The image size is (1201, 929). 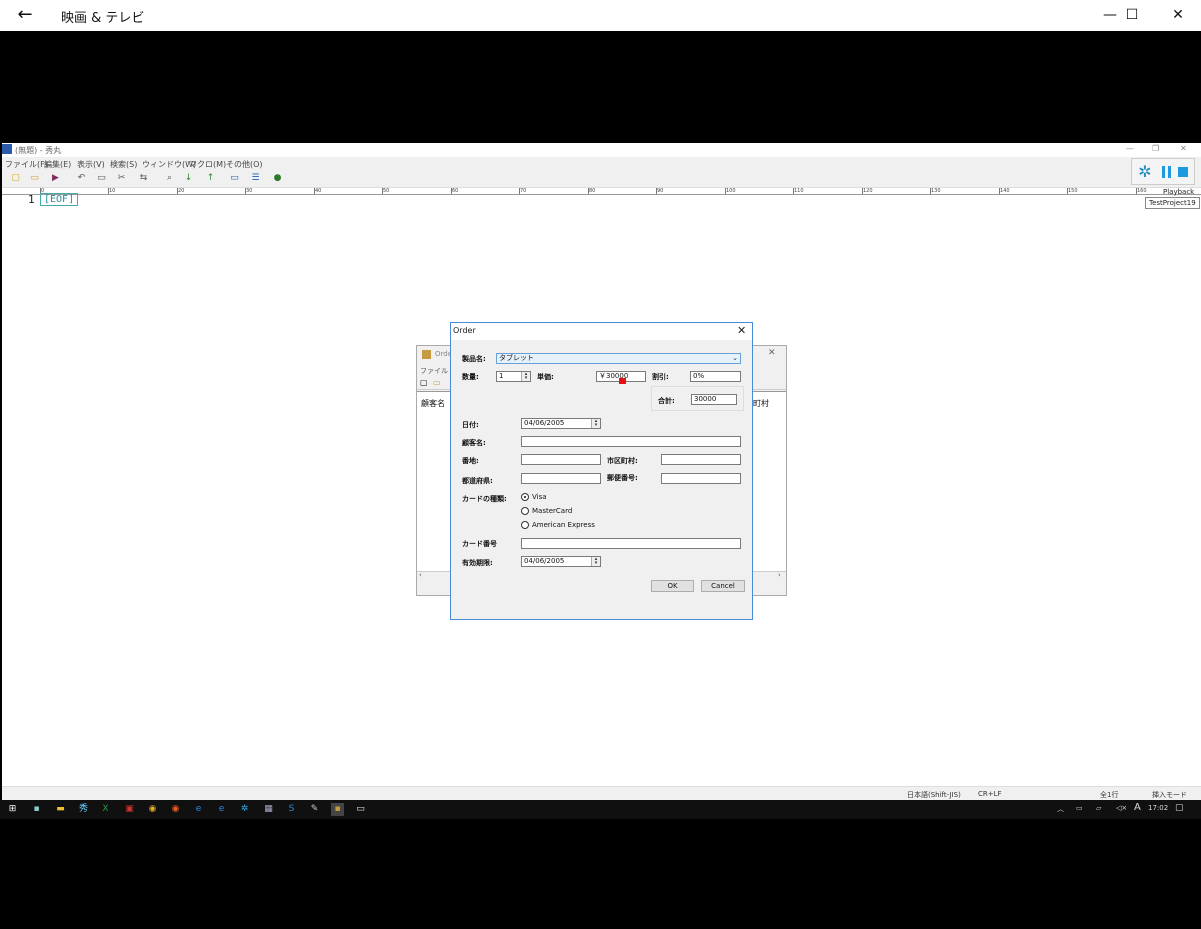 What do you see at coordinates (101, 178) in the screenshot?
I see `copy-icon: ▭` at bounding box center [101, 178].